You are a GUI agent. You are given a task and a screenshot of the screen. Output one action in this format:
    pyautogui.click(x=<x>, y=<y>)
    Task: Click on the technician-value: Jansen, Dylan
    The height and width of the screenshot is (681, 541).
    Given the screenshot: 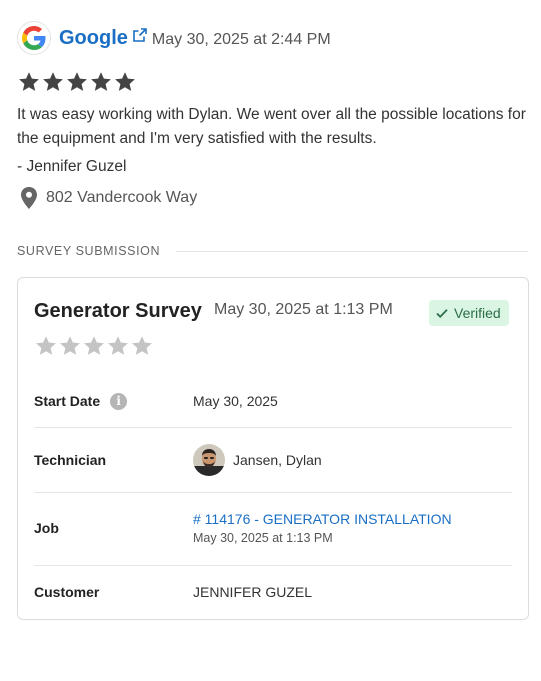 What is the action you would take?
    pyautogui.click(x=257, y=460)
    